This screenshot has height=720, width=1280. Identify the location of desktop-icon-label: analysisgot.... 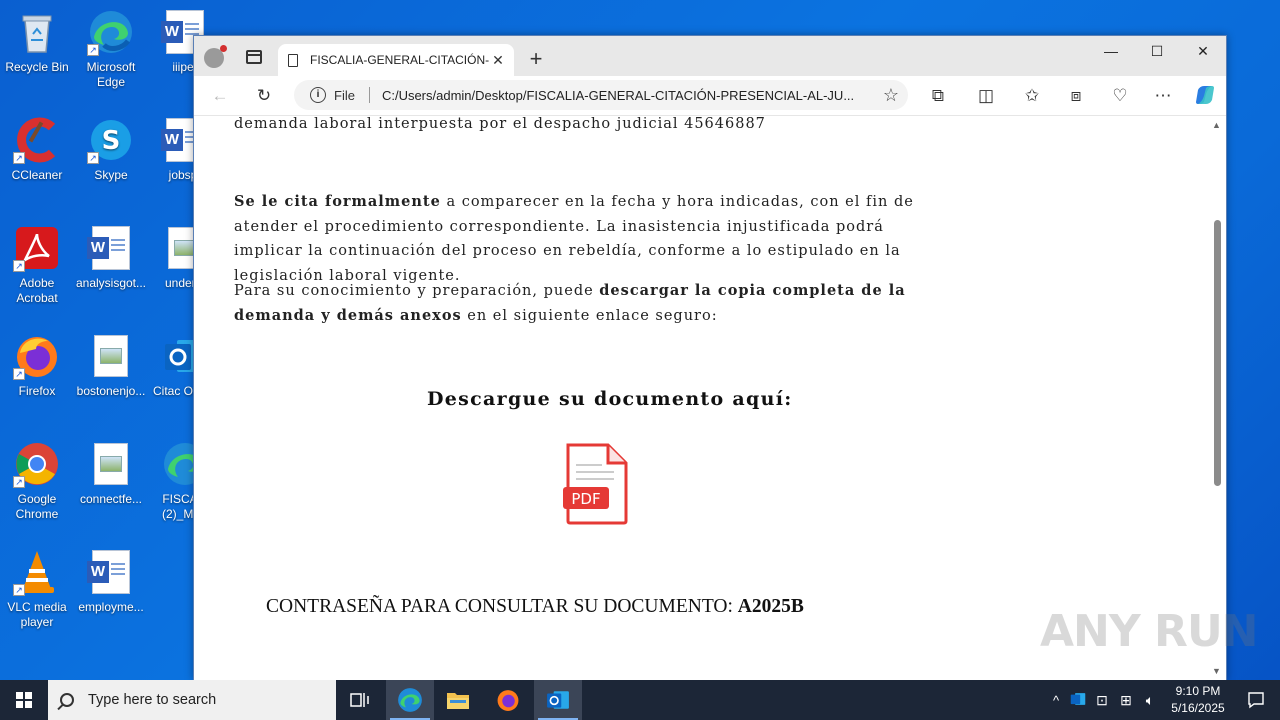
(111, 283).